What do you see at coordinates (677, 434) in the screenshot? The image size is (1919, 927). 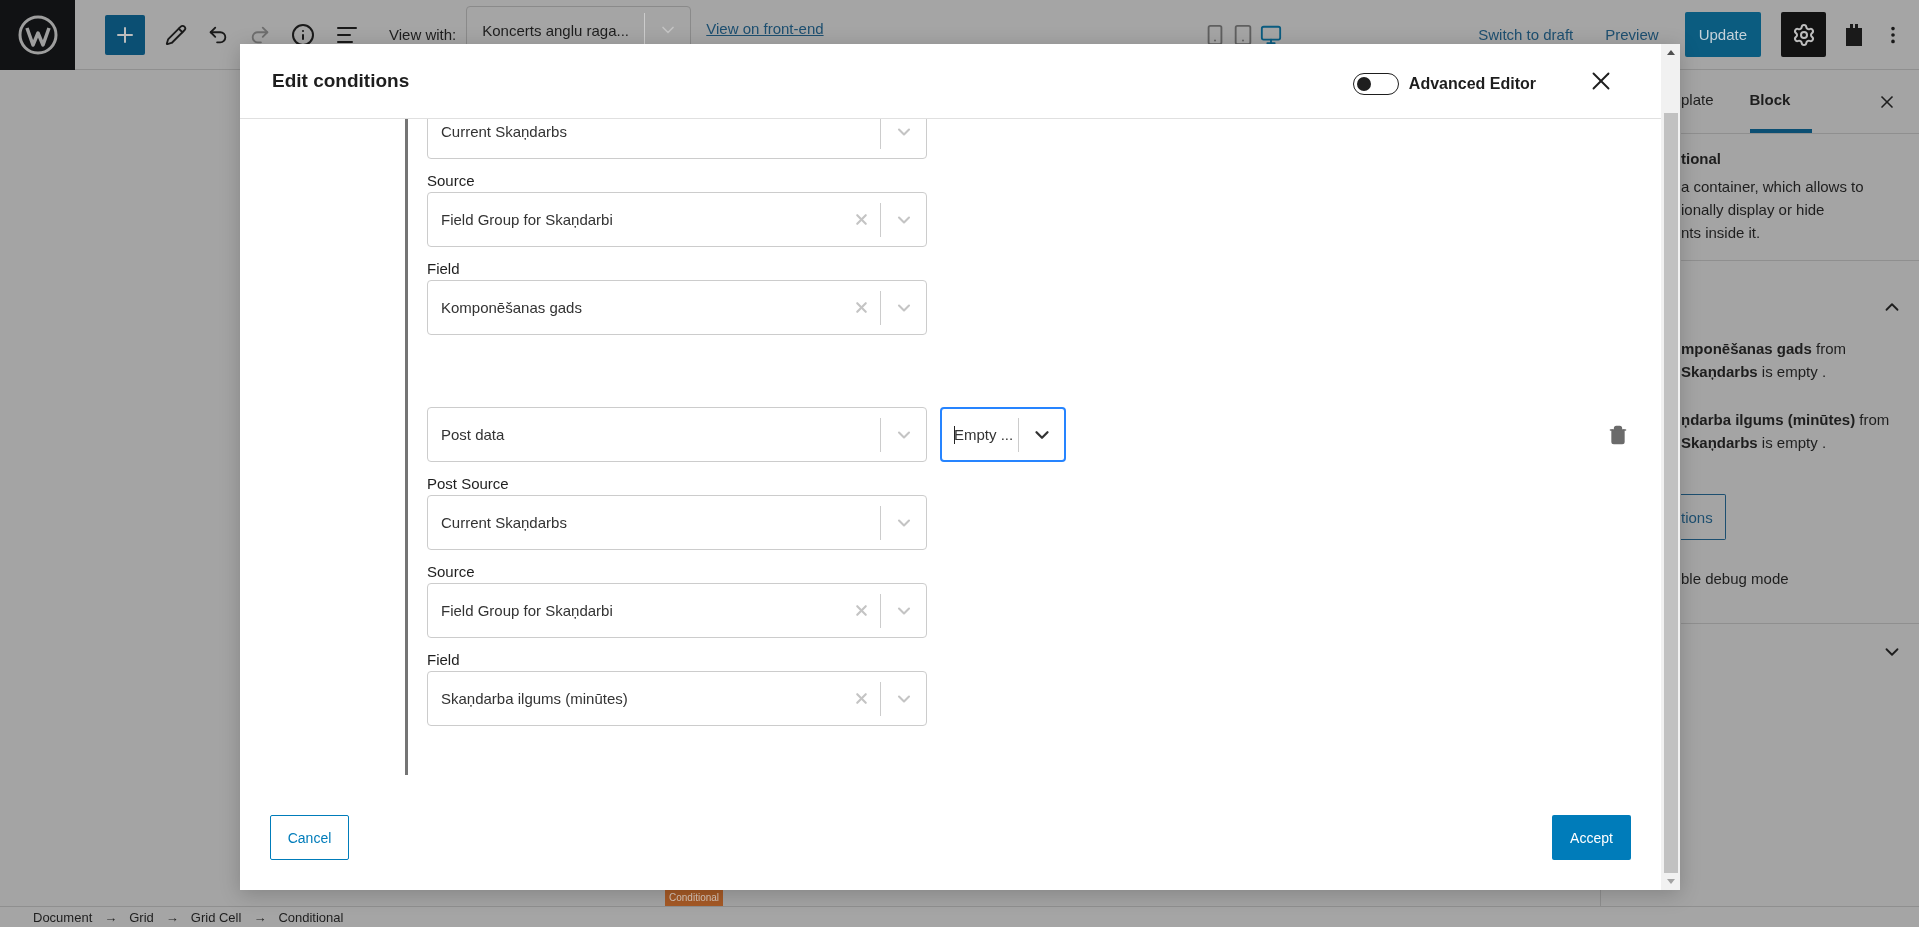 I see `select-field: Post data` at bounding box center [677, 434].